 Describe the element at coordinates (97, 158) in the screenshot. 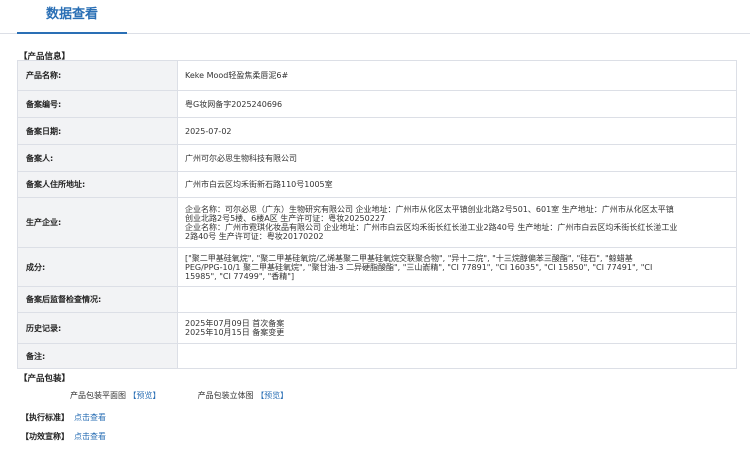

I see `row-label: 备案人:` at that location.